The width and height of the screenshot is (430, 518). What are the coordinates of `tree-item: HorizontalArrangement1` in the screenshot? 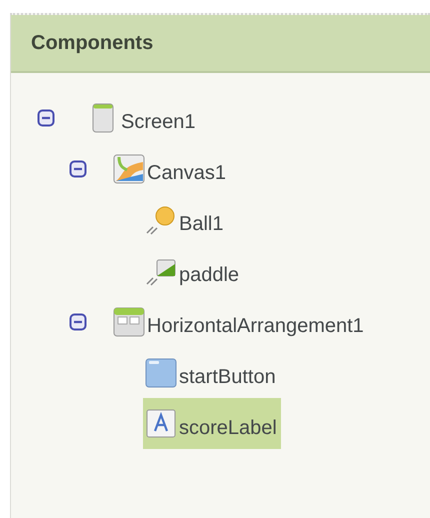 It's located at (239, 321).